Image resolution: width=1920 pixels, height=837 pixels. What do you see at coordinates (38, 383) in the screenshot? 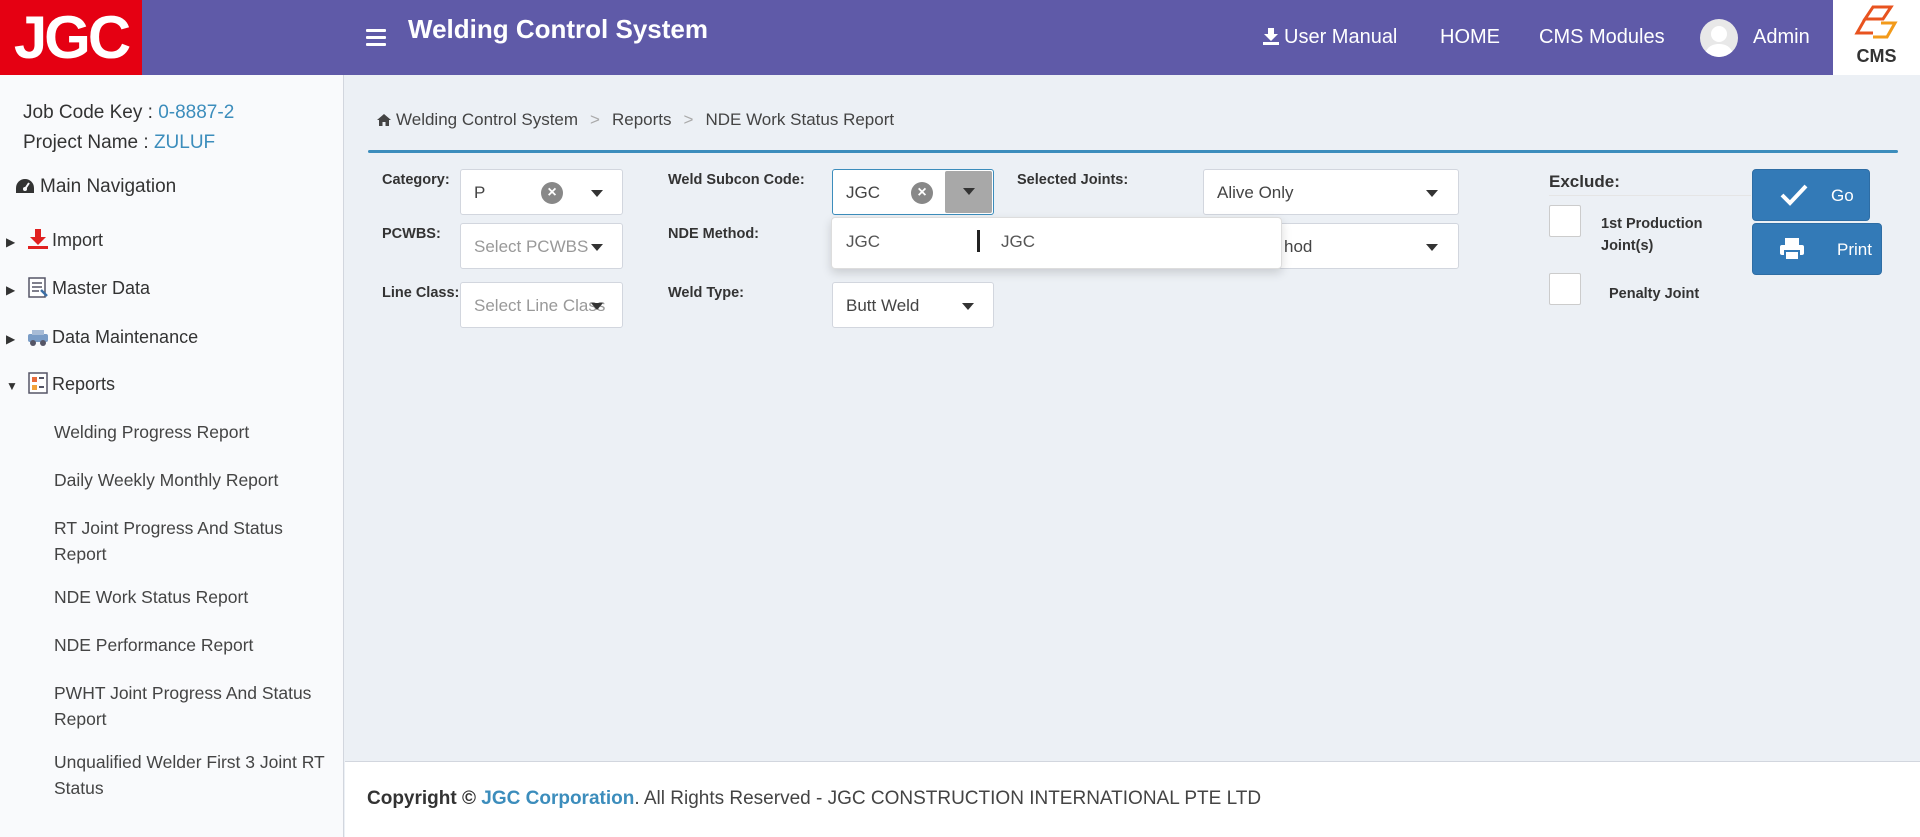
I see `reports-icon` at bounding box center [38, 383].